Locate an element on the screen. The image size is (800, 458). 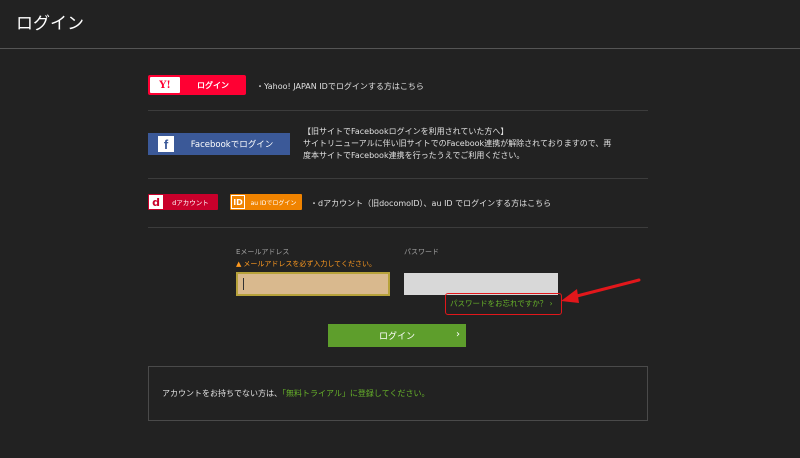
facebook-logo-icon: f is located at coordinates (166, 144).